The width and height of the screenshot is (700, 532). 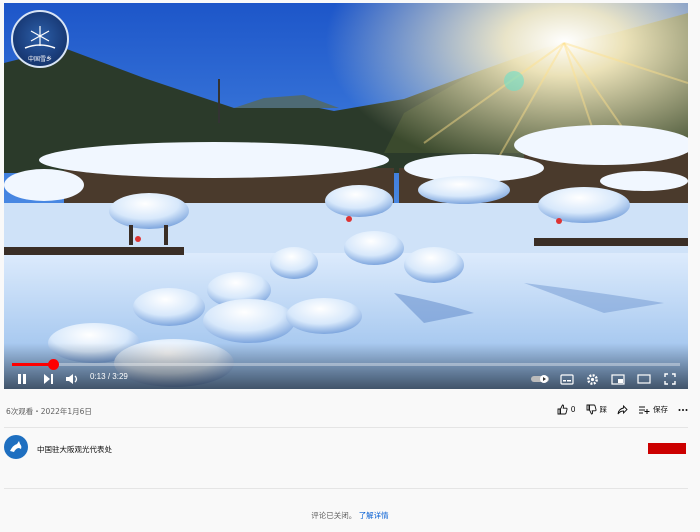 What do you see at coordinates (670, 379) in the screenshot?
I see `fullscreen-icon` at bounding box center [670, 379].